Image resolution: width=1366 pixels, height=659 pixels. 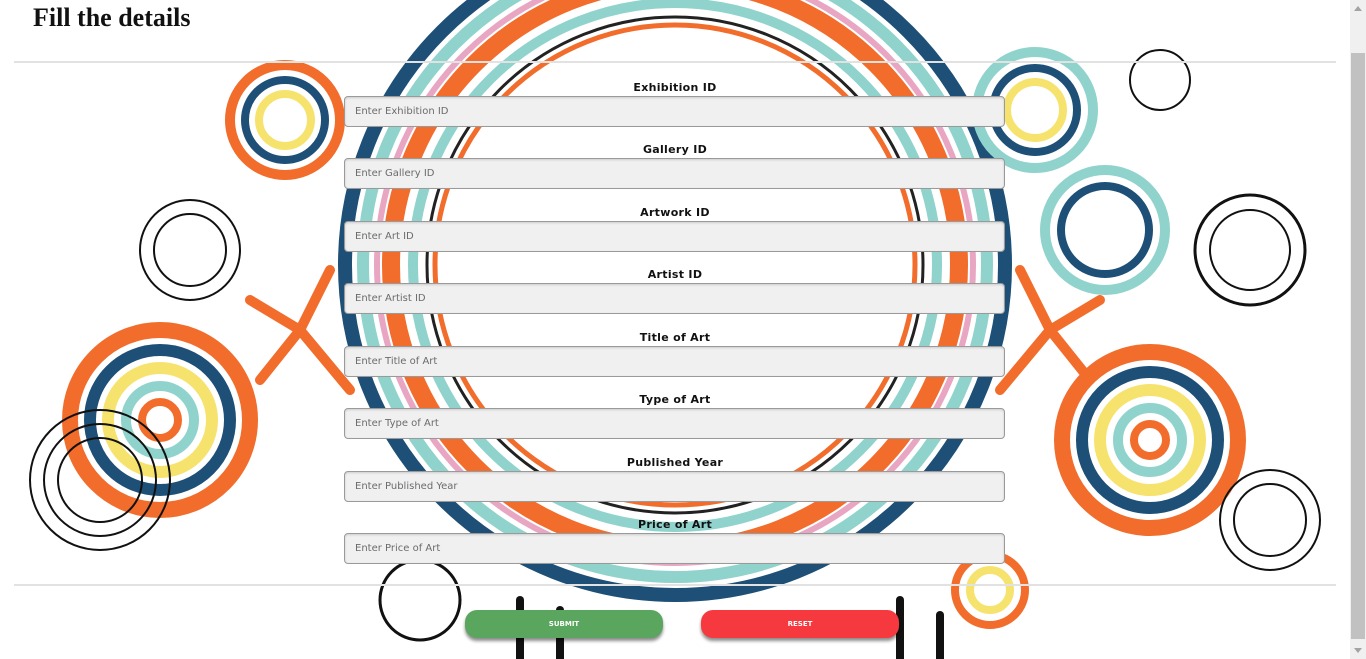 What do you see at coordinates (675, 524) in the screenshot?
I see `price-of-art-label: Price of Art` at bounding box center [675, 524].